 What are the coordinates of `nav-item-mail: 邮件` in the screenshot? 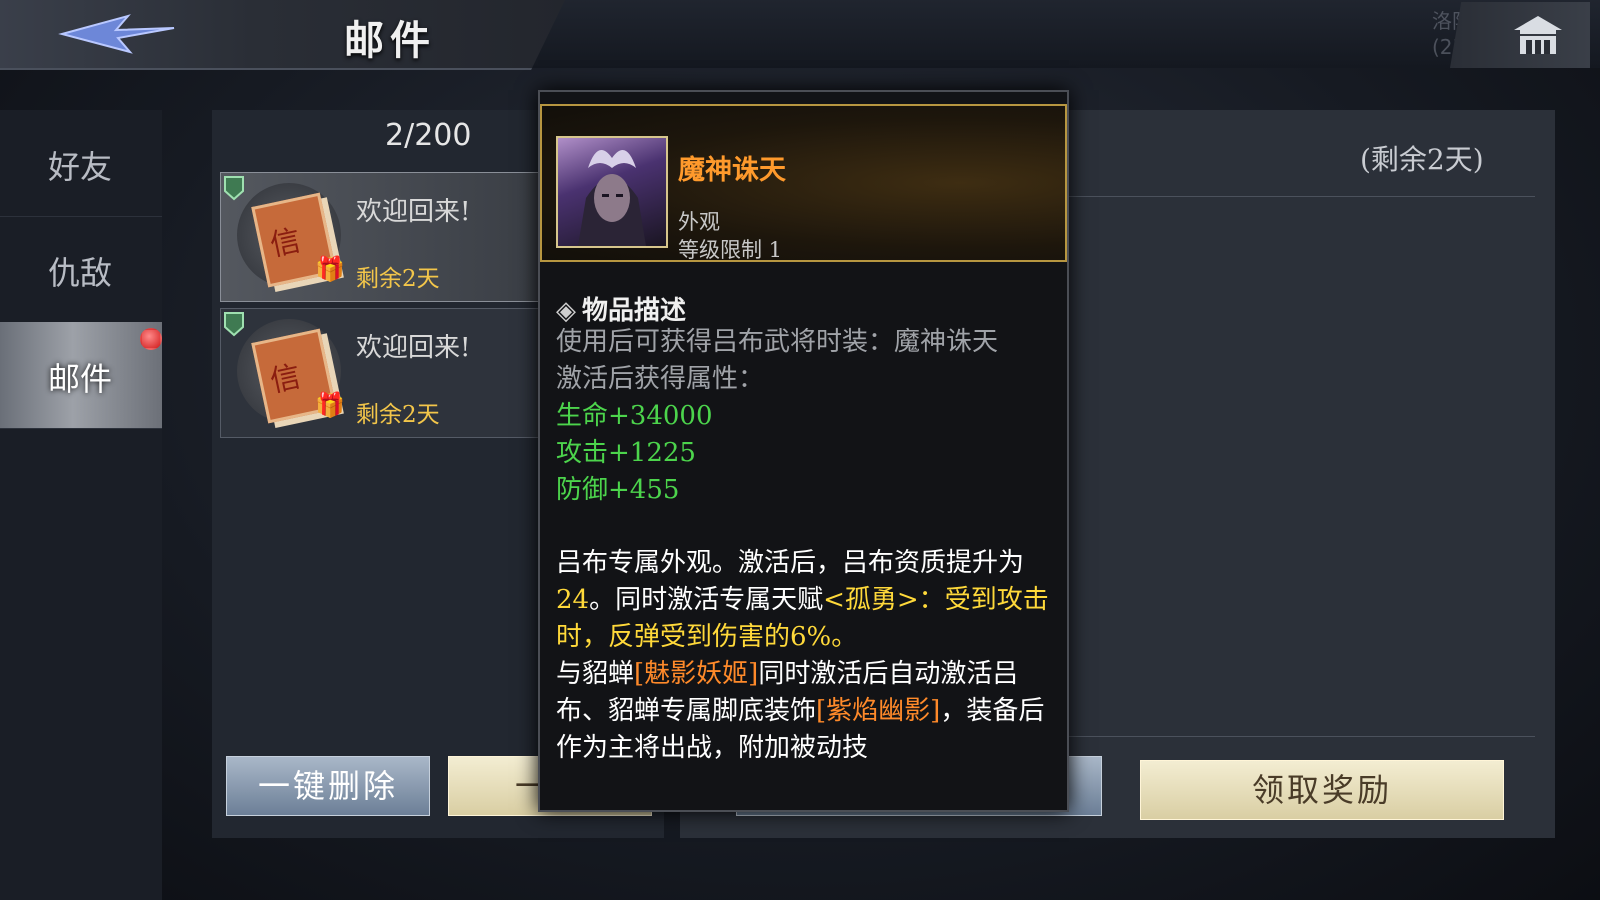 It's located at (81, 375).